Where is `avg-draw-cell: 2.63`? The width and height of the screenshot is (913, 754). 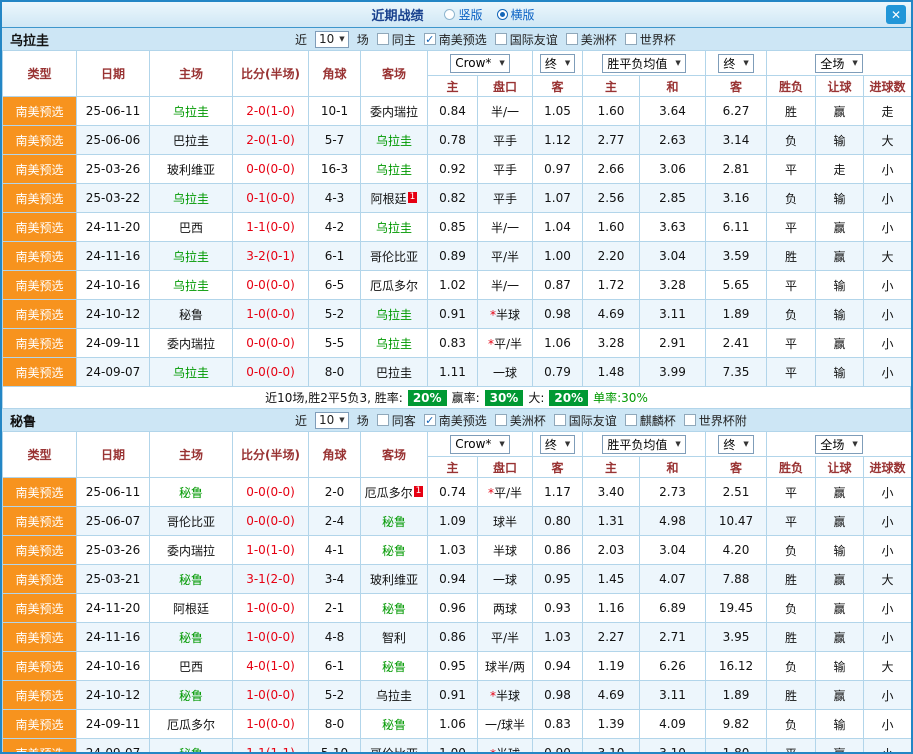
avg-draw-cell: 2.63 is located at coordinates (673, 140).